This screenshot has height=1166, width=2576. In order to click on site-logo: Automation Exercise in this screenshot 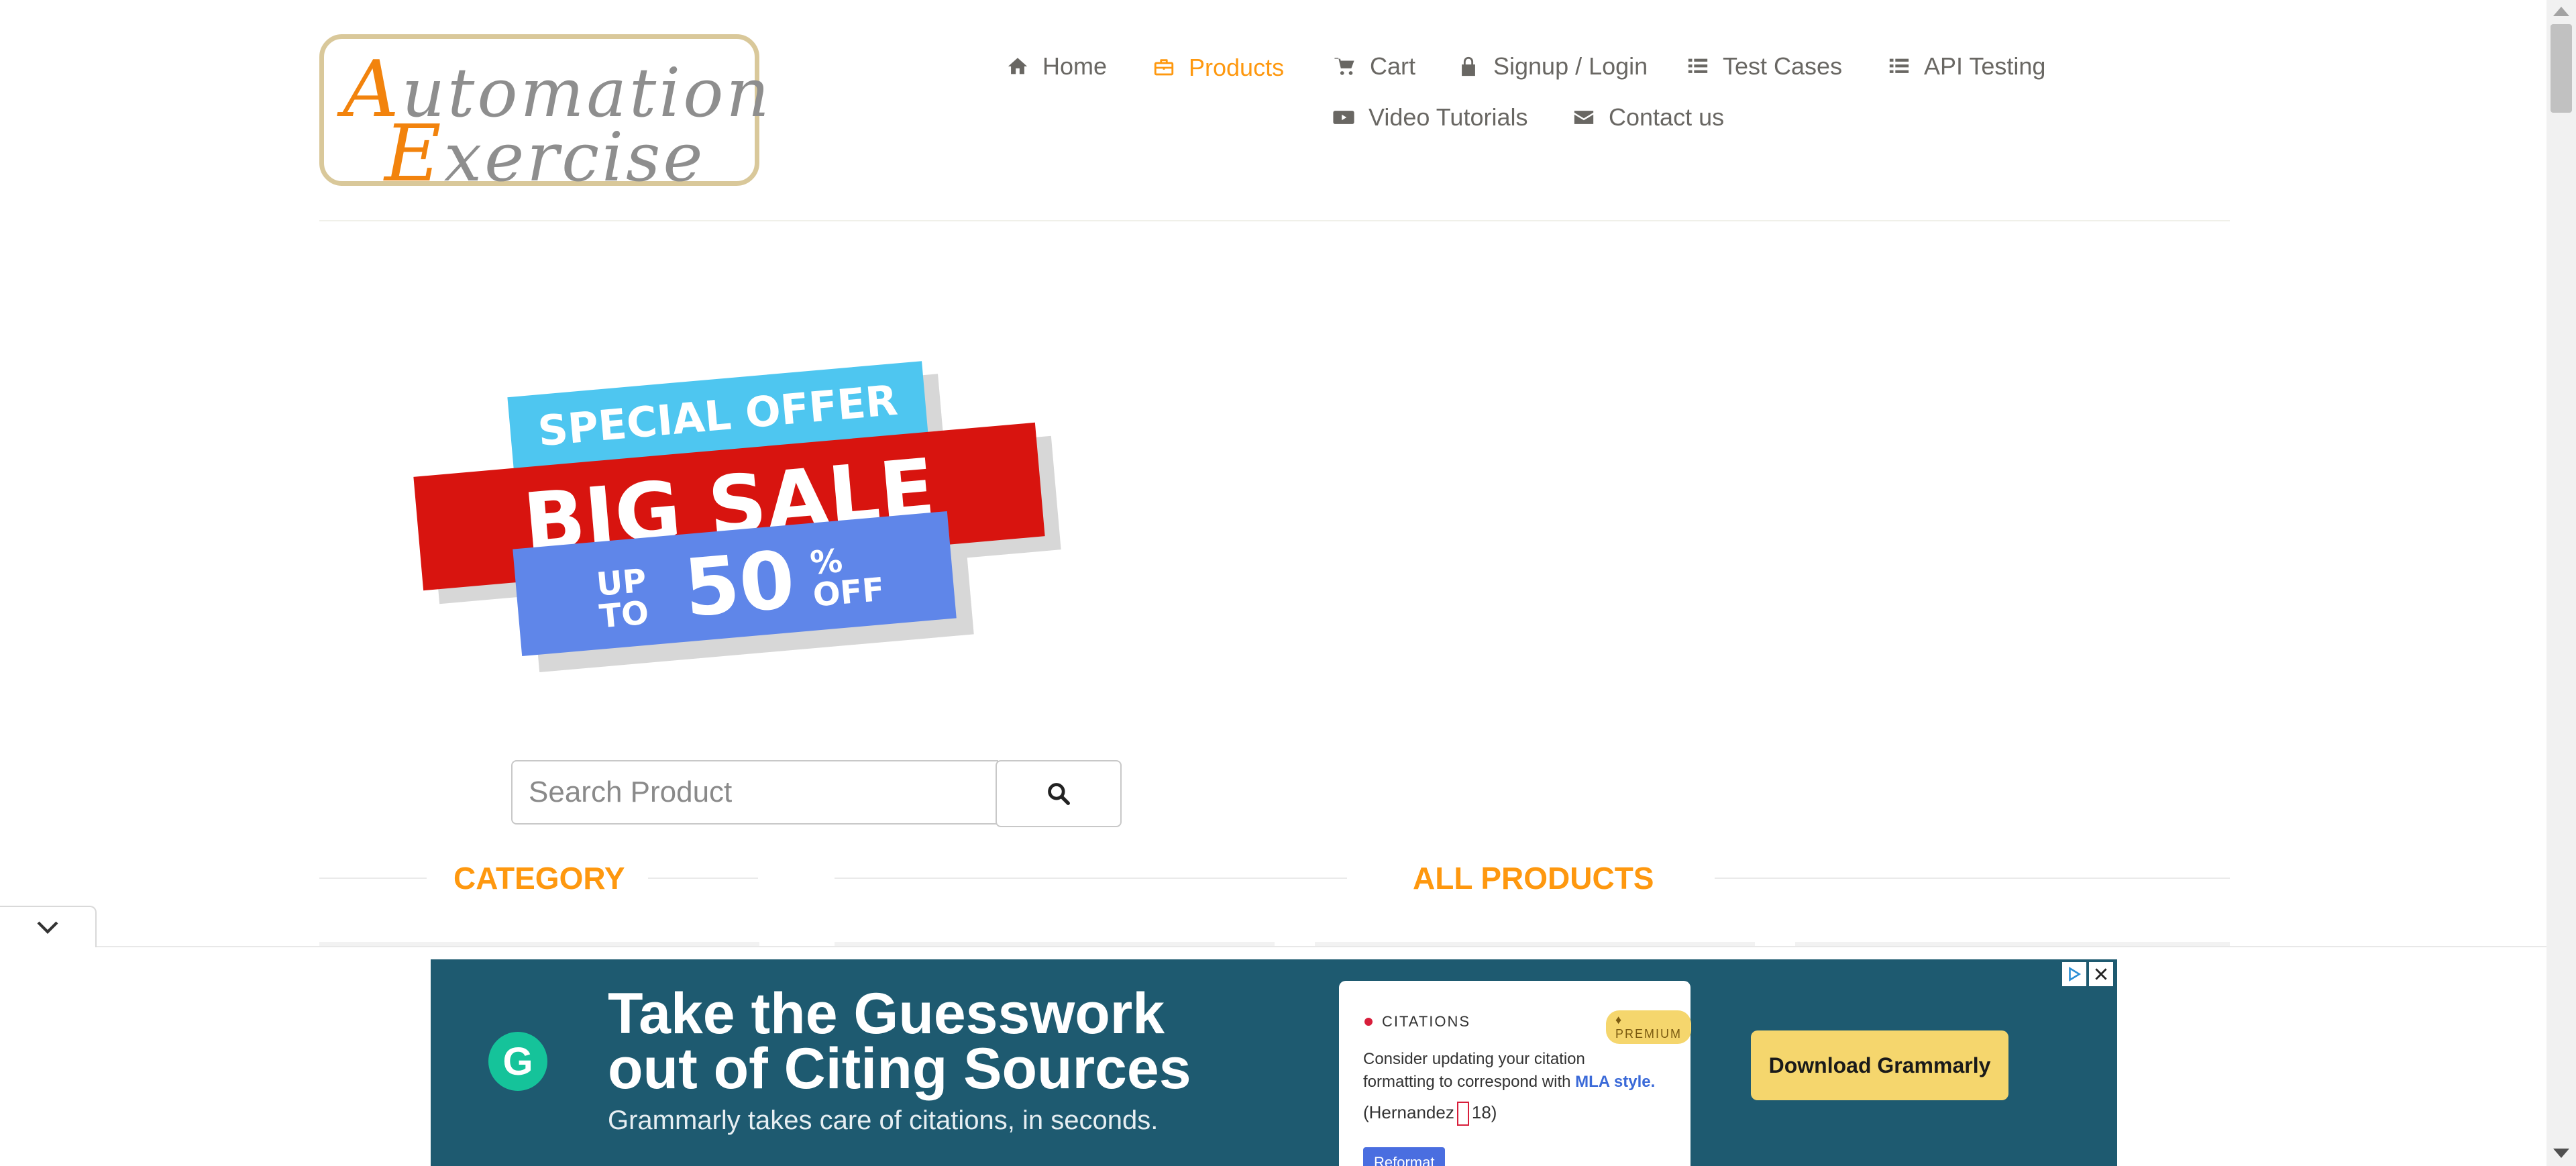, I will do `click(544, 116)`.